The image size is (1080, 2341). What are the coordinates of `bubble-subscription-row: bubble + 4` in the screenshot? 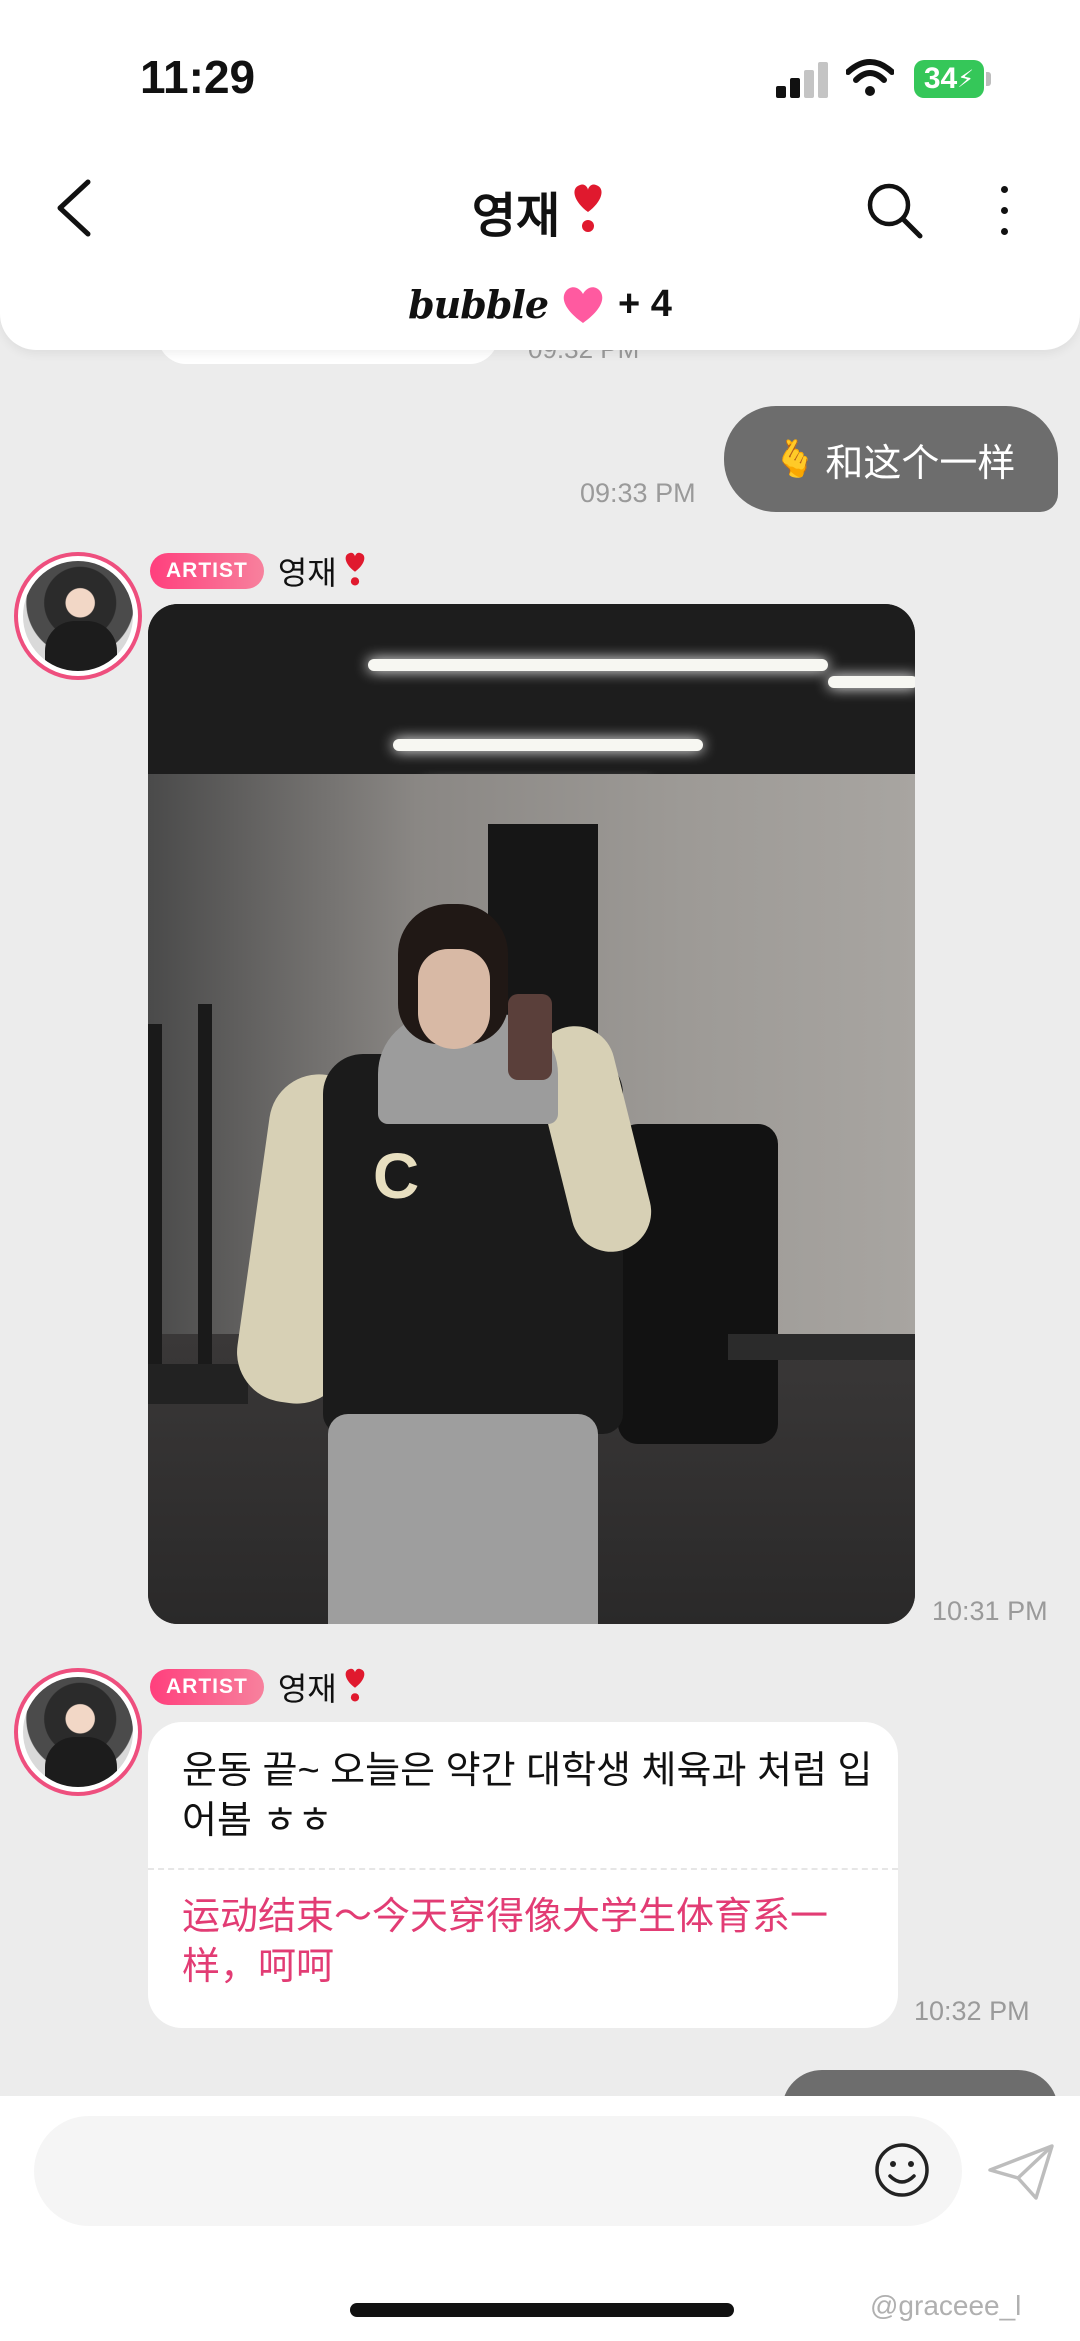 It's located at (540, 304).